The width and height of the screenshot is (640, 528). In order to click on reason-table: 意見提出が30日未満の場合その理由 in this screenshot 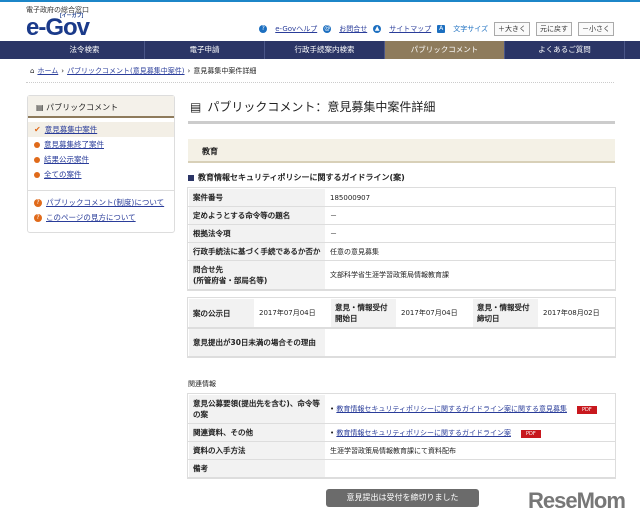, I will do `click(401, 342)`.